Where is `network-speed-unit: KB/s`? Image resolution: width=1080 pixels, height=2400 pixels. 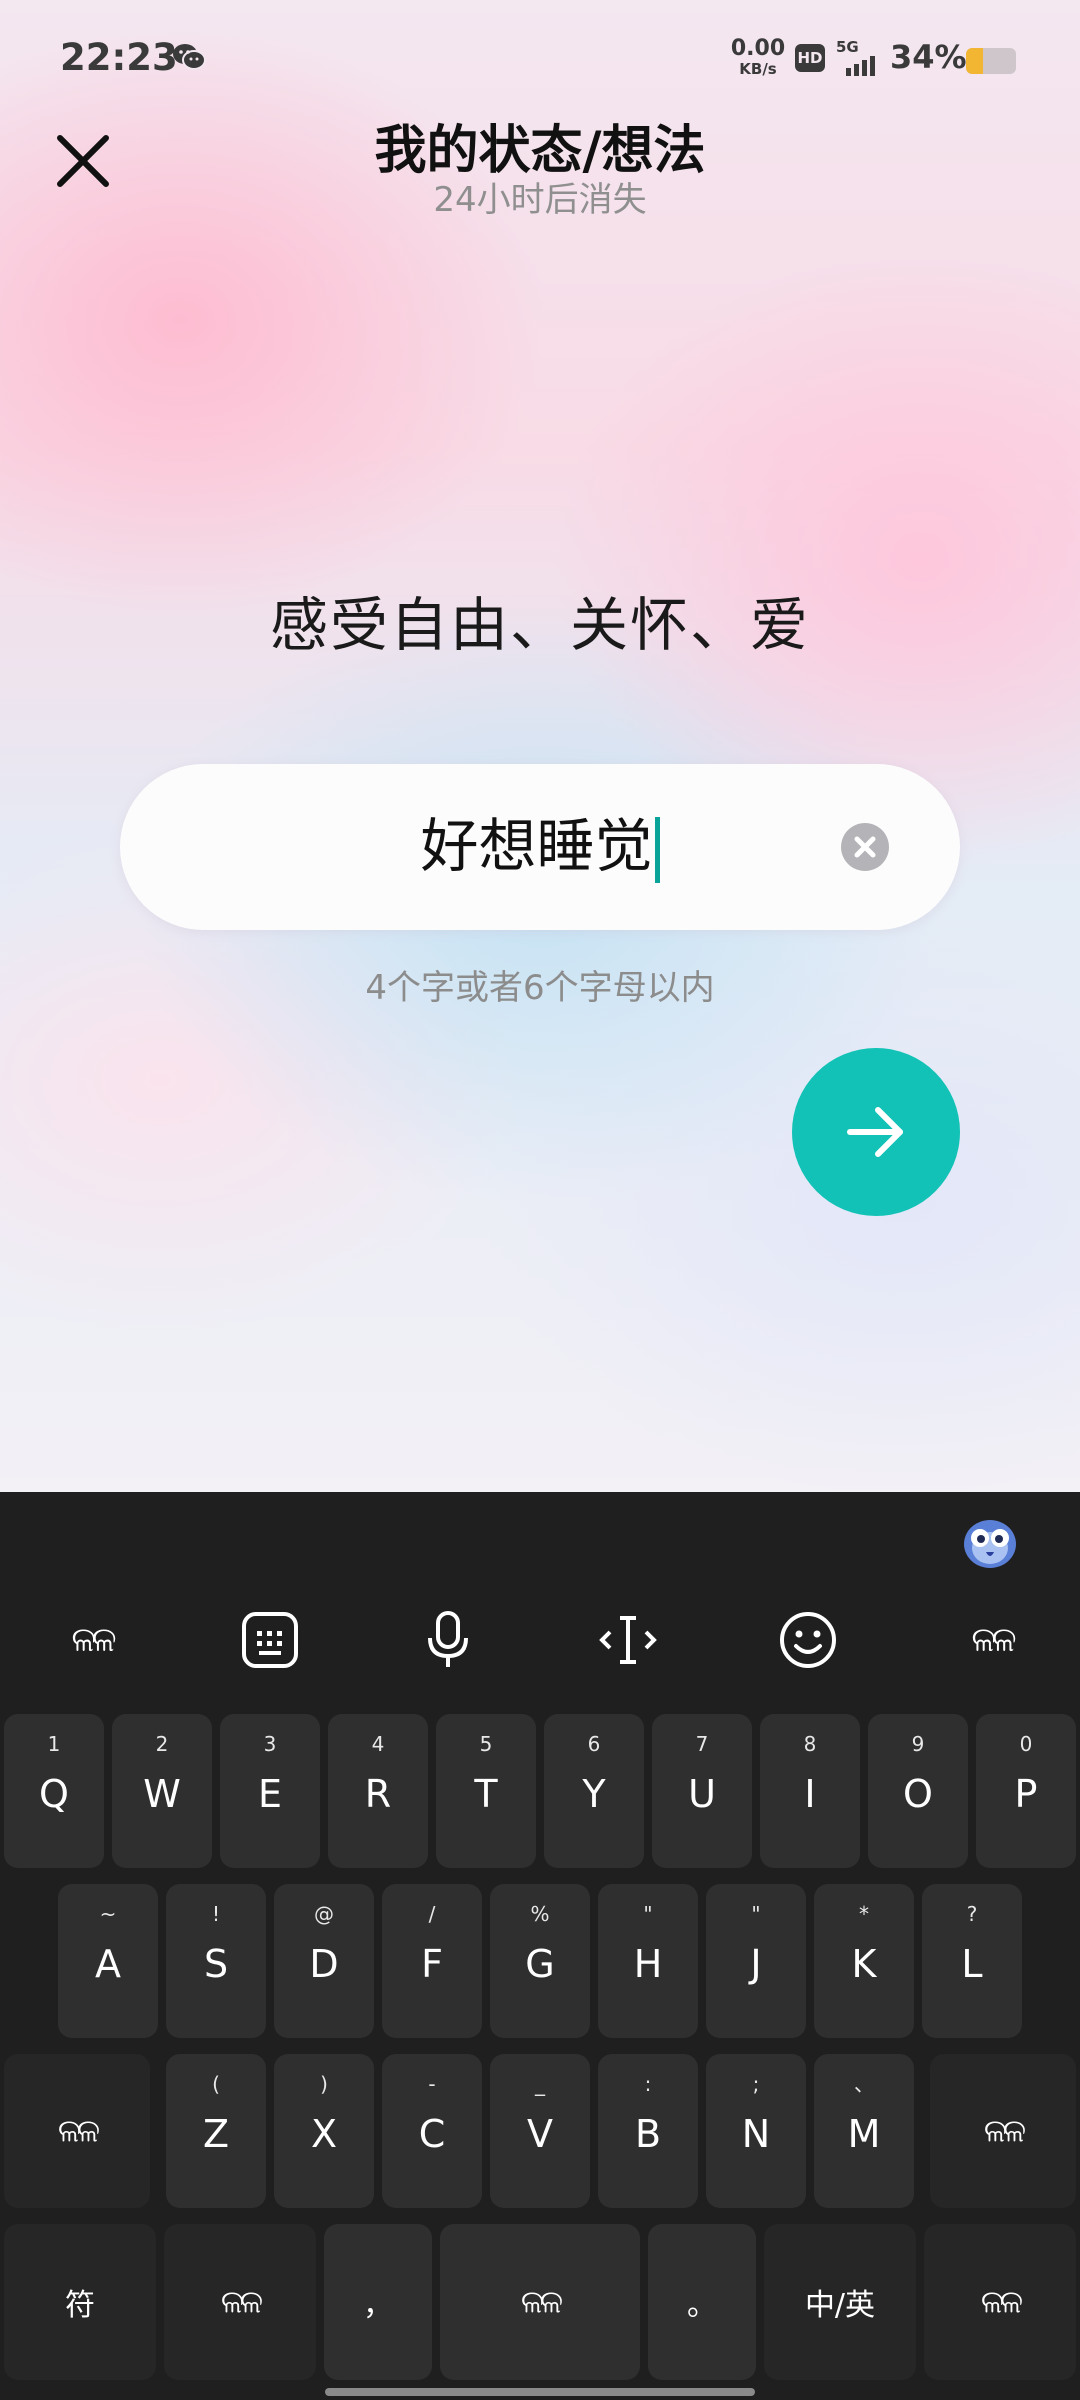 network-speed-unit: KB/s is located at coordinates (758, 69).